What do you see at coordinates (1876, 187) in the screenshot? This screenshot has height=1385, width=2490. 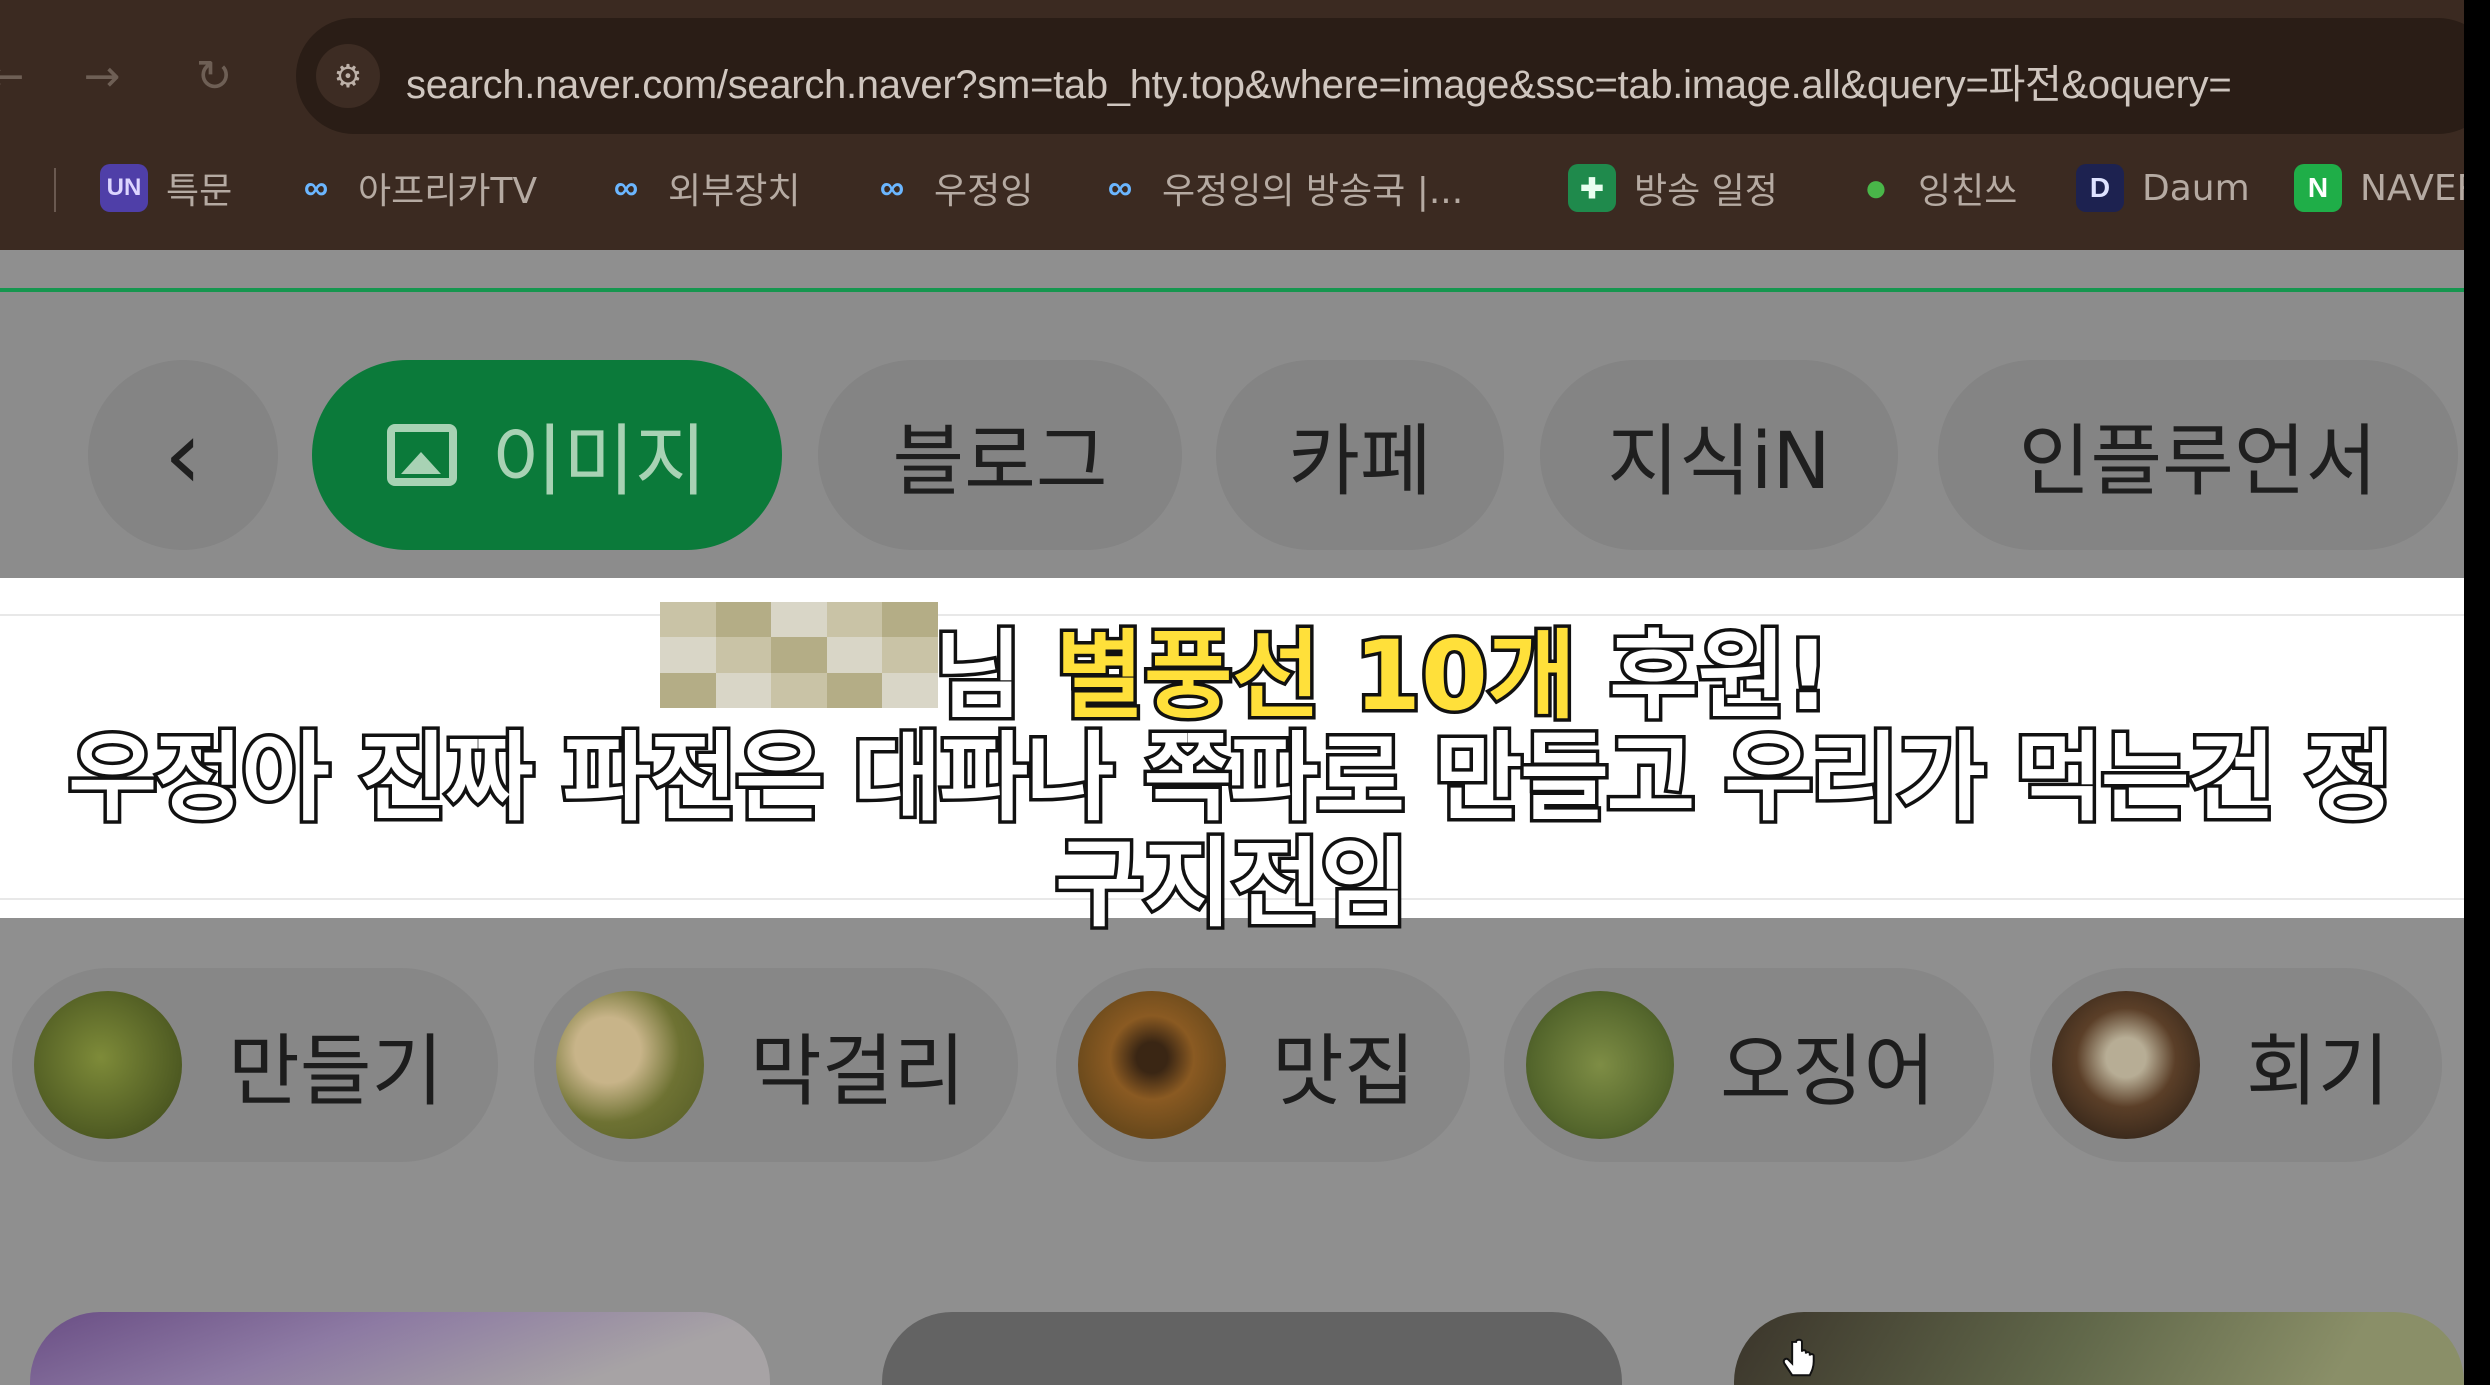 I see `leaf-icon: ●` at bounding box center [1876, 187].